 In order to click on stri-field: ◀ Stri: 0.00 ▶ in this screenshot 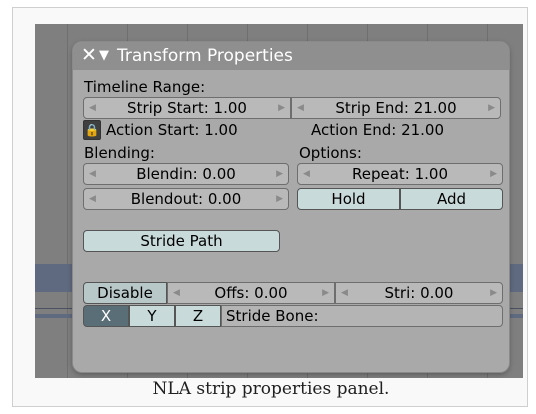, I will do `click(419, 293)`.